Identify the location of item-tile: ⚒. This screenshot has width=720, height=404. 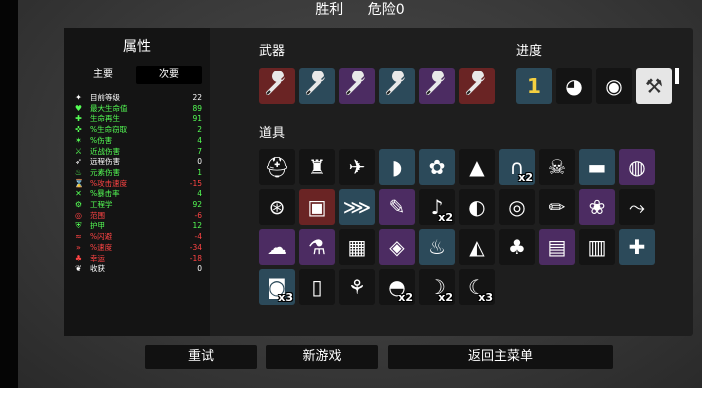
(654, 86).